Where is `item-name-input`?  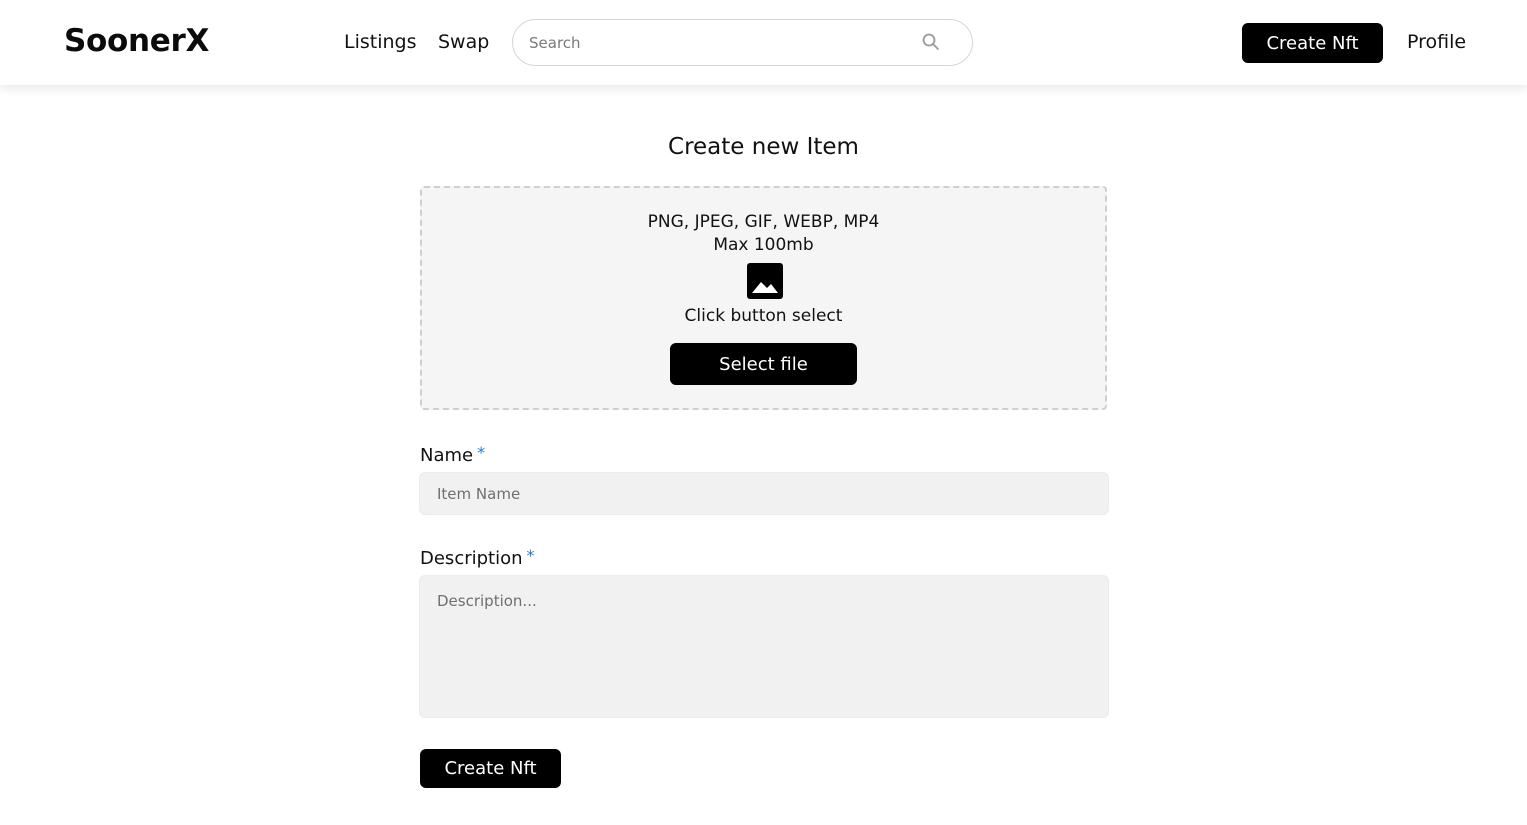 item-name-input is located at coordinates (764, 493).